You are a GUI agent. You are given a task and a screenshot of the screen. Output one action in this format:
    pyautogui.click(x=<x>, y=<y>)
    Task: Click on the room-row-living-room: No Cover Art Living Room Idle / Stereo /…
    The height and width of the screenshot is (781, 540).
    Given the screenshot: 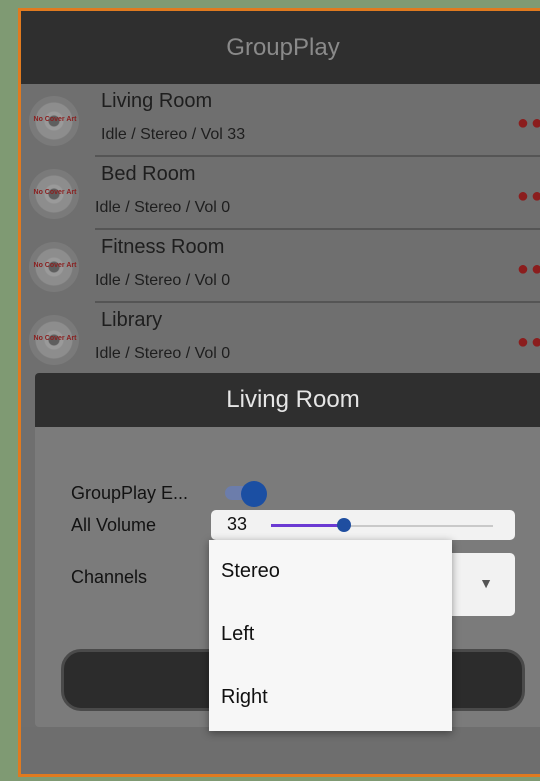 What is the action you would take?
    pyautogui.click(x=280, y=120)
    